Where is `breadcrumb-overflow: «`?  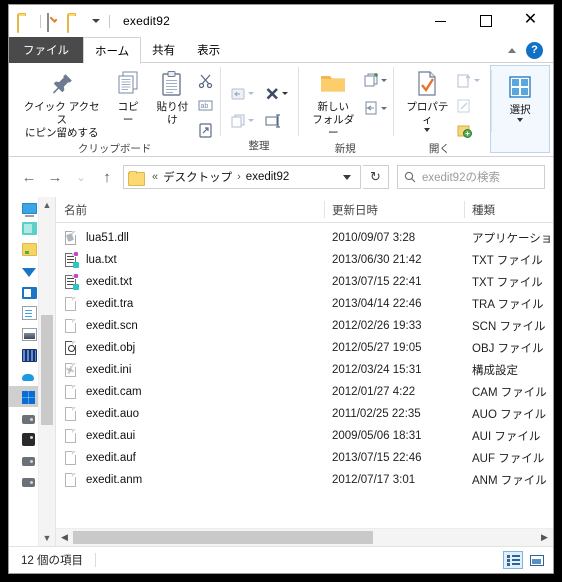 breadcrumb-overflow: « is located at coordinates (155, 177).